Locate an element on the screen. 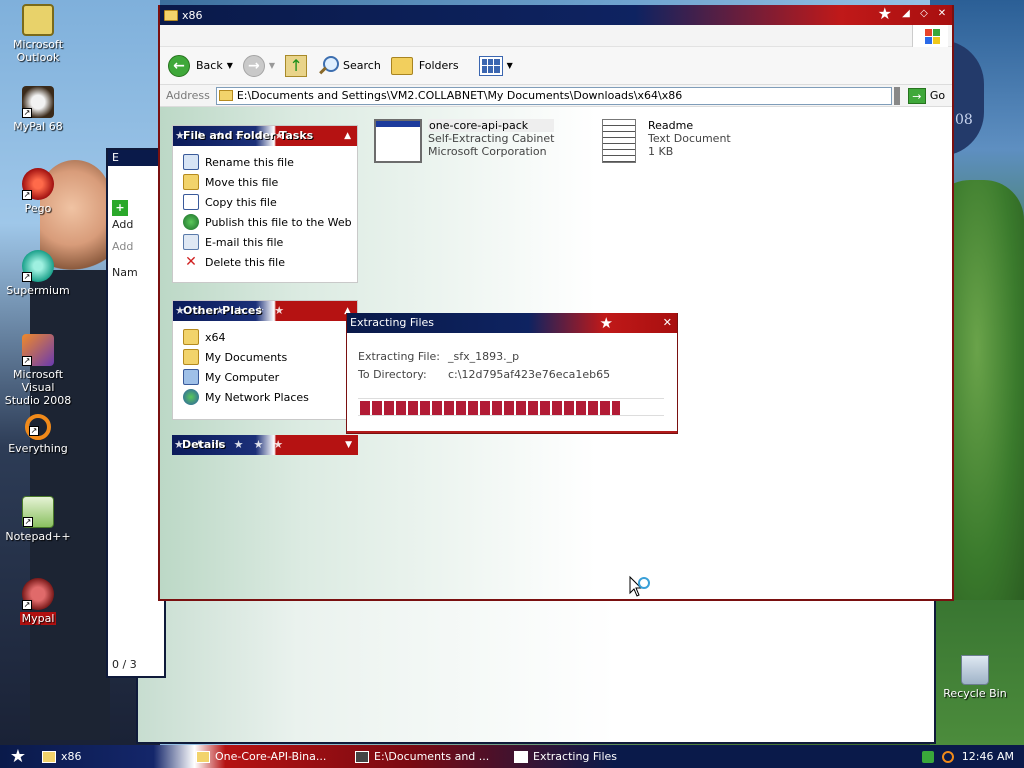 This screenshot has width=1024, height=768. task-move: Move this file is located at coordinates (265, 182).